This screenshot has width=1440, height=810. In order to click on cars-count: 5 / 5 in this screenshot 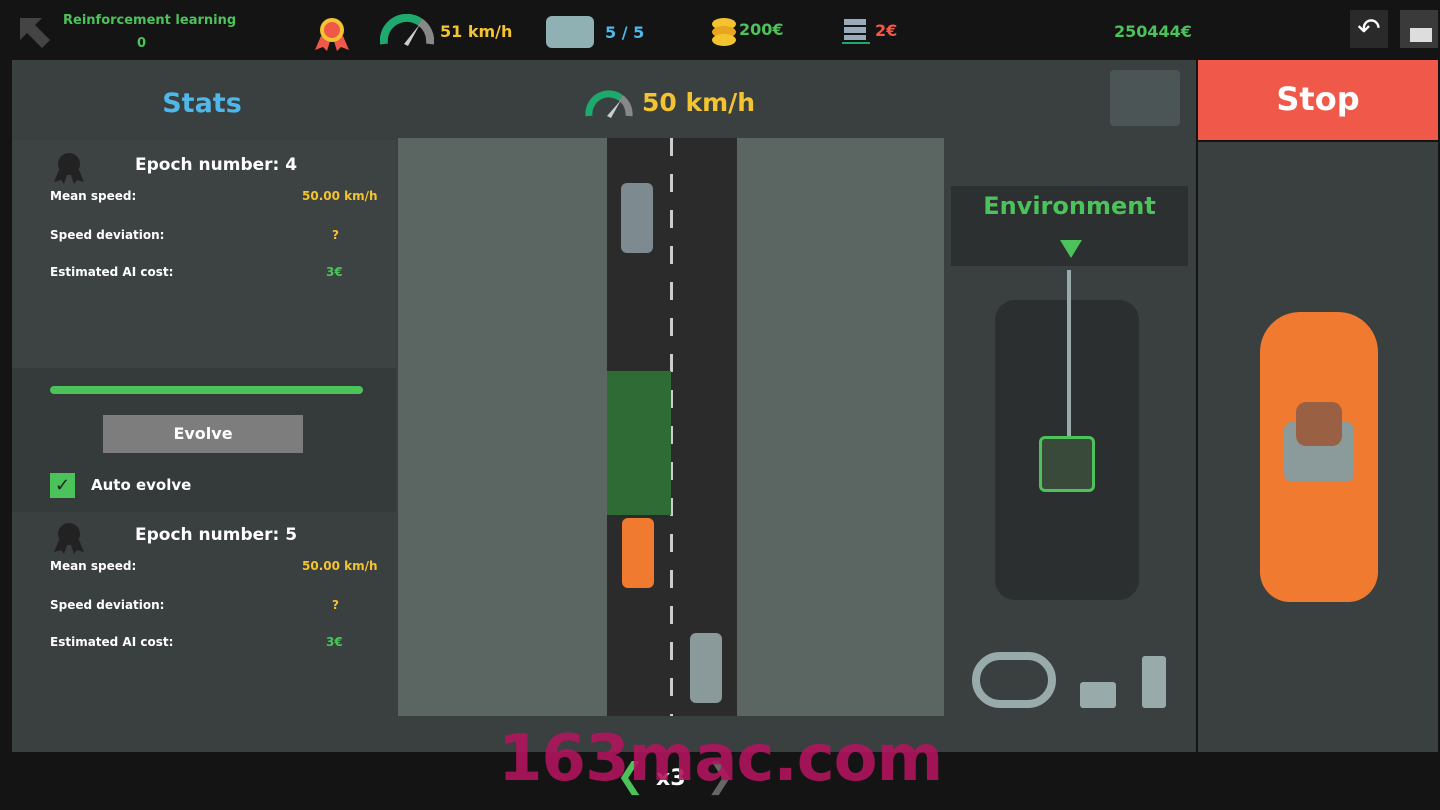, I will do `click(625, 32)`.